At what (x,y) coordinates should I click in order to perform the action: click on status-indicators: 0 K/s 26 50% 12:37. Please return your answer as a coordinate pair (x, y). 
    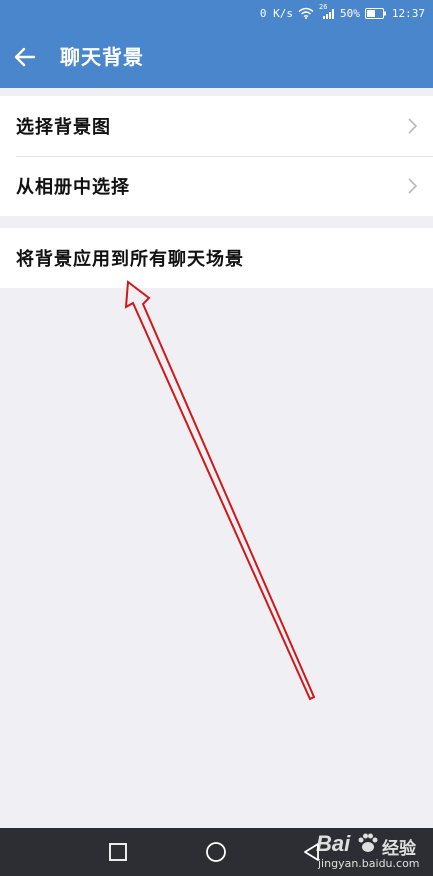
    Looking at the image, I should click on (342, 11).